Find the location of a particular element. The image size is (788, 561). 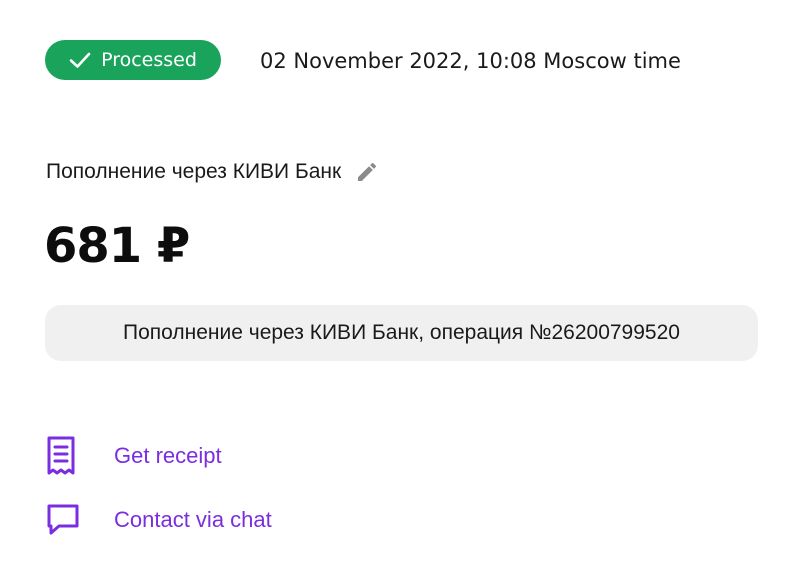

chat-icon is located at coordinates (64, 520).